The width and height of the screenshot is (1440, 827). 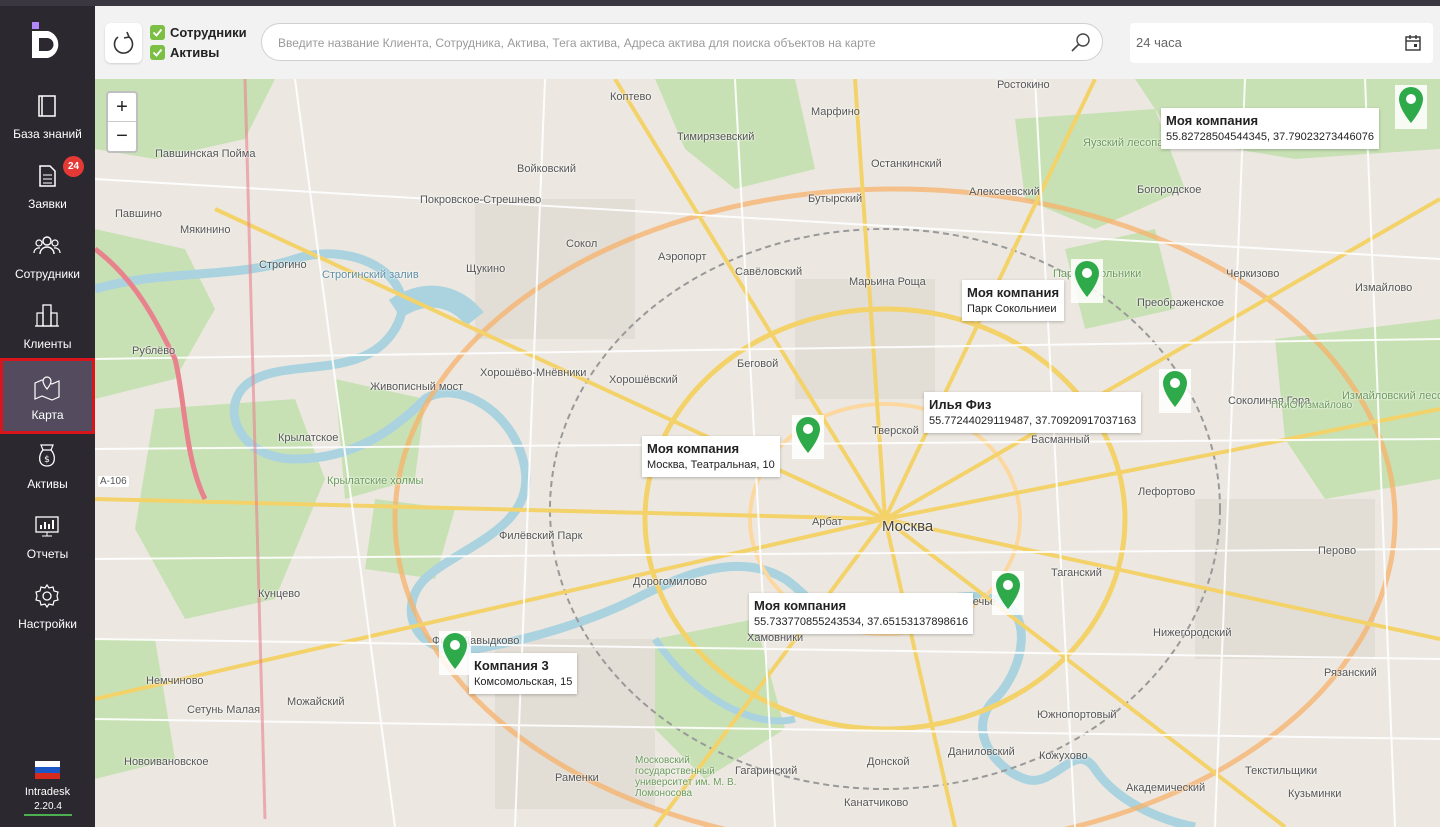 What do you see at coordinates (283, 265) in the screenshot?
I see `place-label: Строгино` at bounding box center [283, 265].